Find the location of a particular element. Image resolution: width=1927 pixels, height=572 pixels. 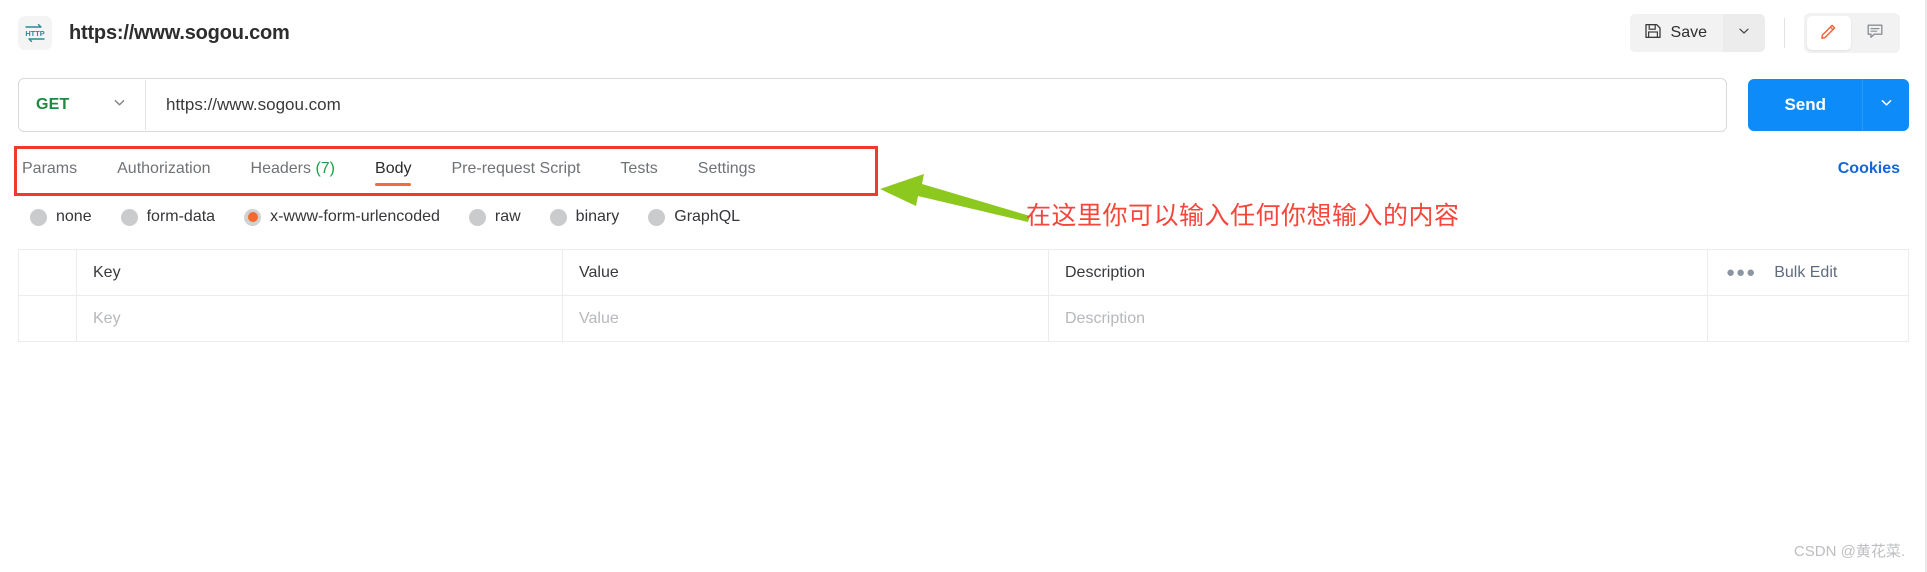

body-type-form-data: form-data is located at coordinates (168, 217).